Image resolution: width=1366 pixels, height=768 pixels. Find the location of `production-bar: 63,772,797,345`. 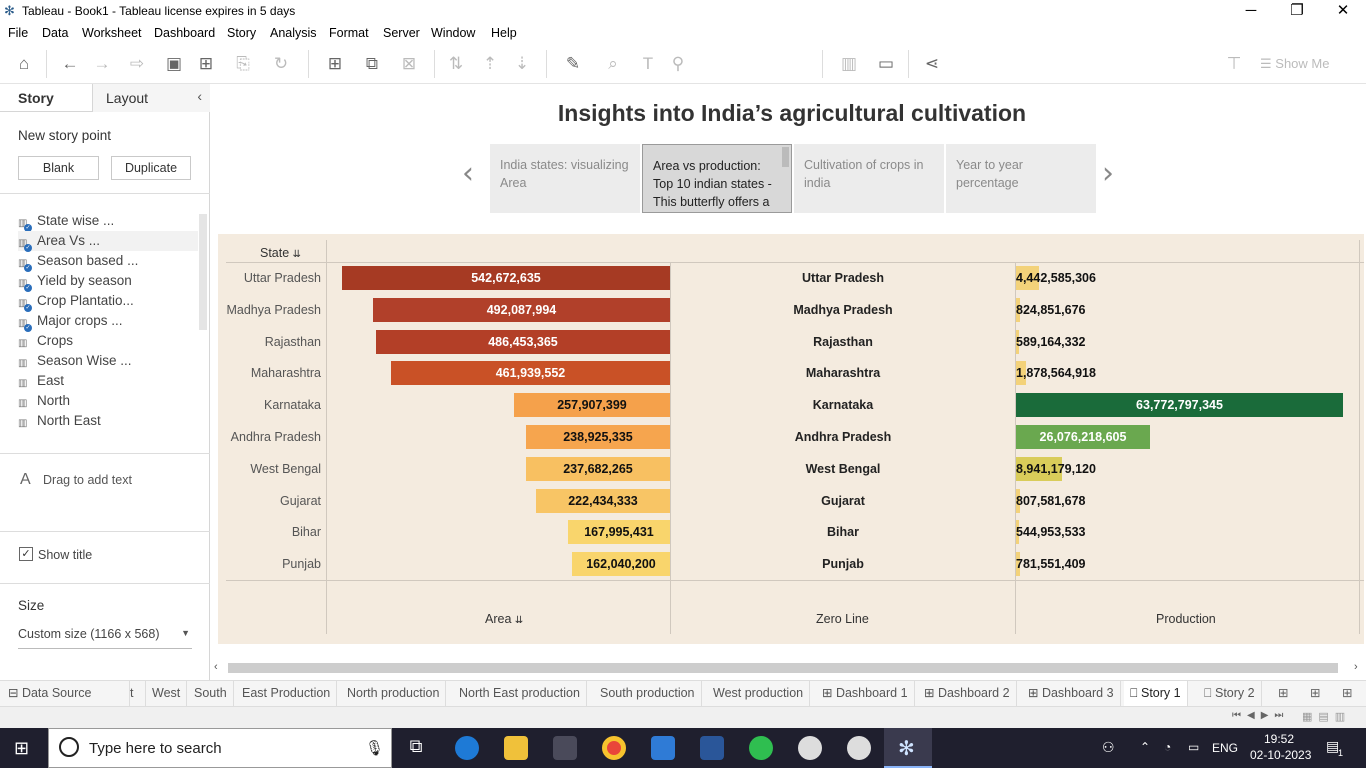

production-bar: 63,772,797,345 is located at coordinates (1179, 405).